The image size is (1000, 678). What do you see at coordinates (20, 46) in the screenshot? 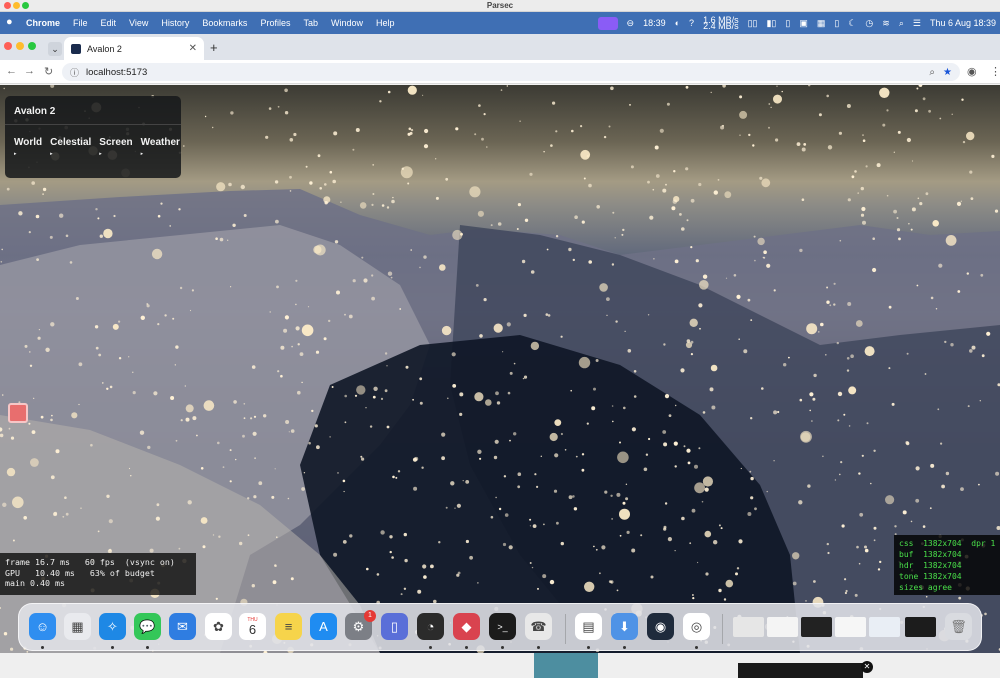
I see `chrome-minimize-button` at bounding box center [20, 46].